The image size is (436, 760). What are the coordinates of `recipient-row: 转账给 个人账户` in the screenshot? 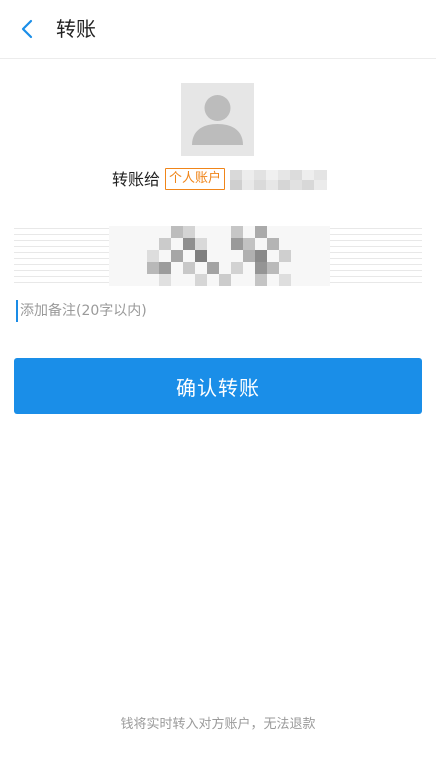 It's located at (218, 180).